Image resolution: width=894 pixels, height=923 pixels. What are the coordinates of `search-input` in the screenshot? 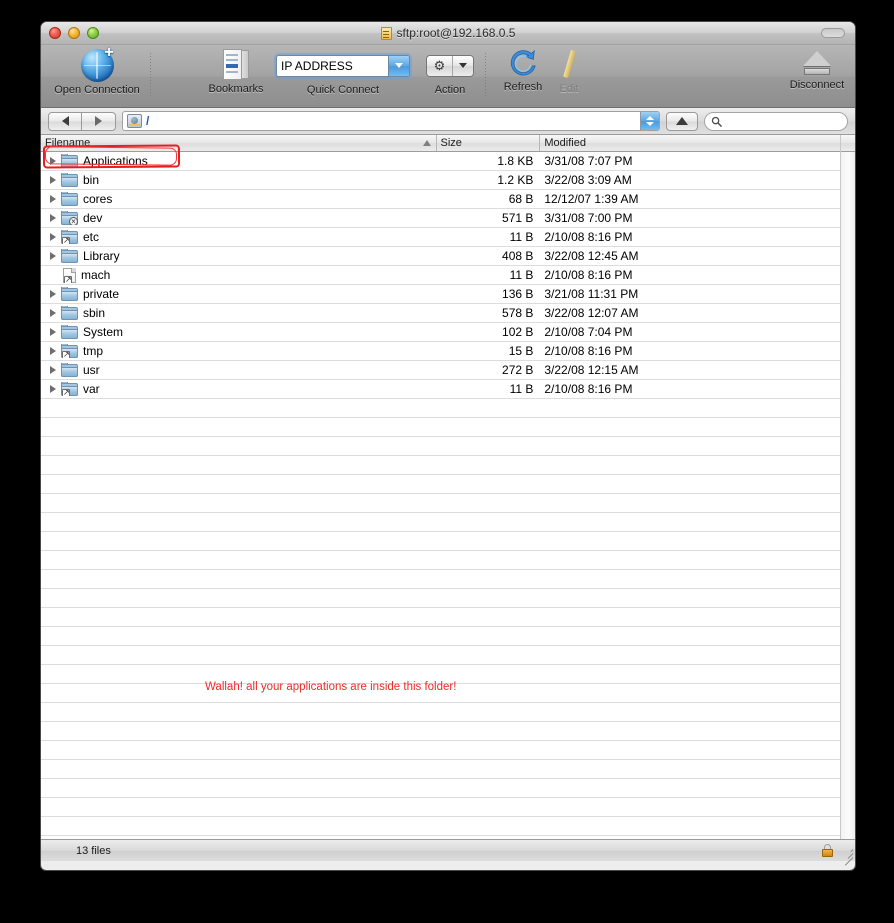 It's located at (783, 121).